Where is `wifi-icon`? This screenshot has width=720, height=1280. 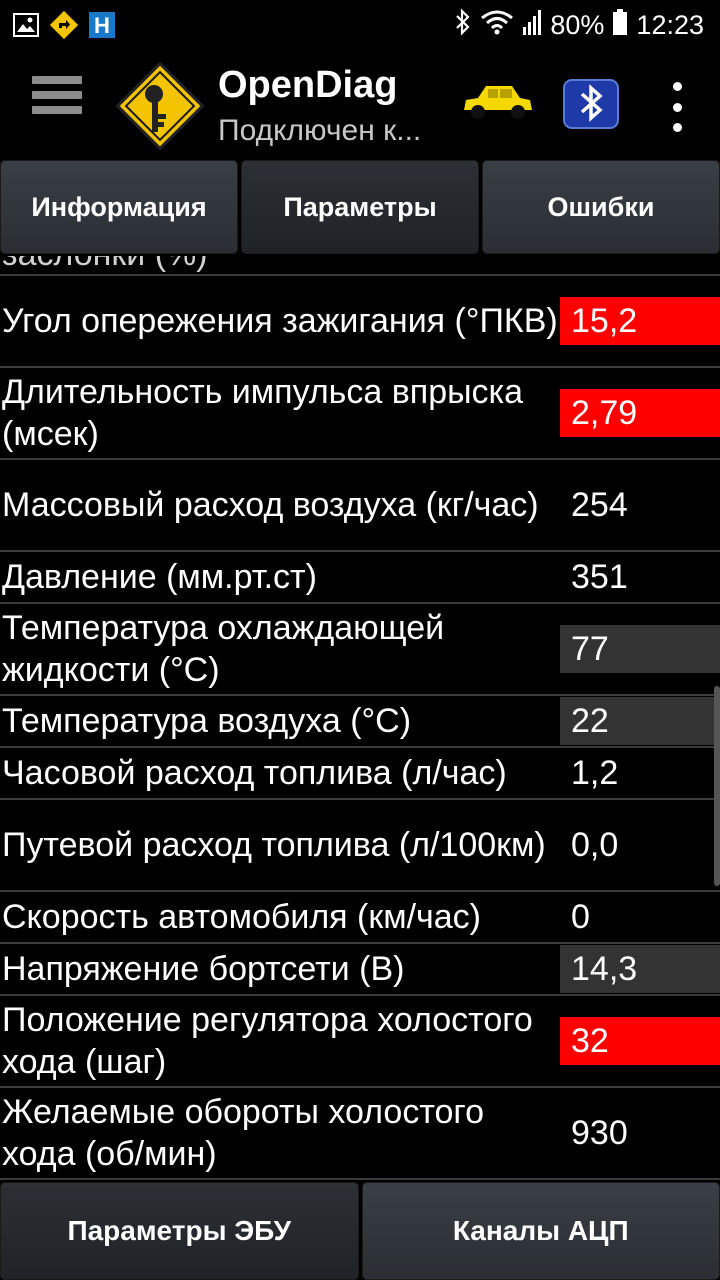
wifi-icon is located at coordinates (497, 25).